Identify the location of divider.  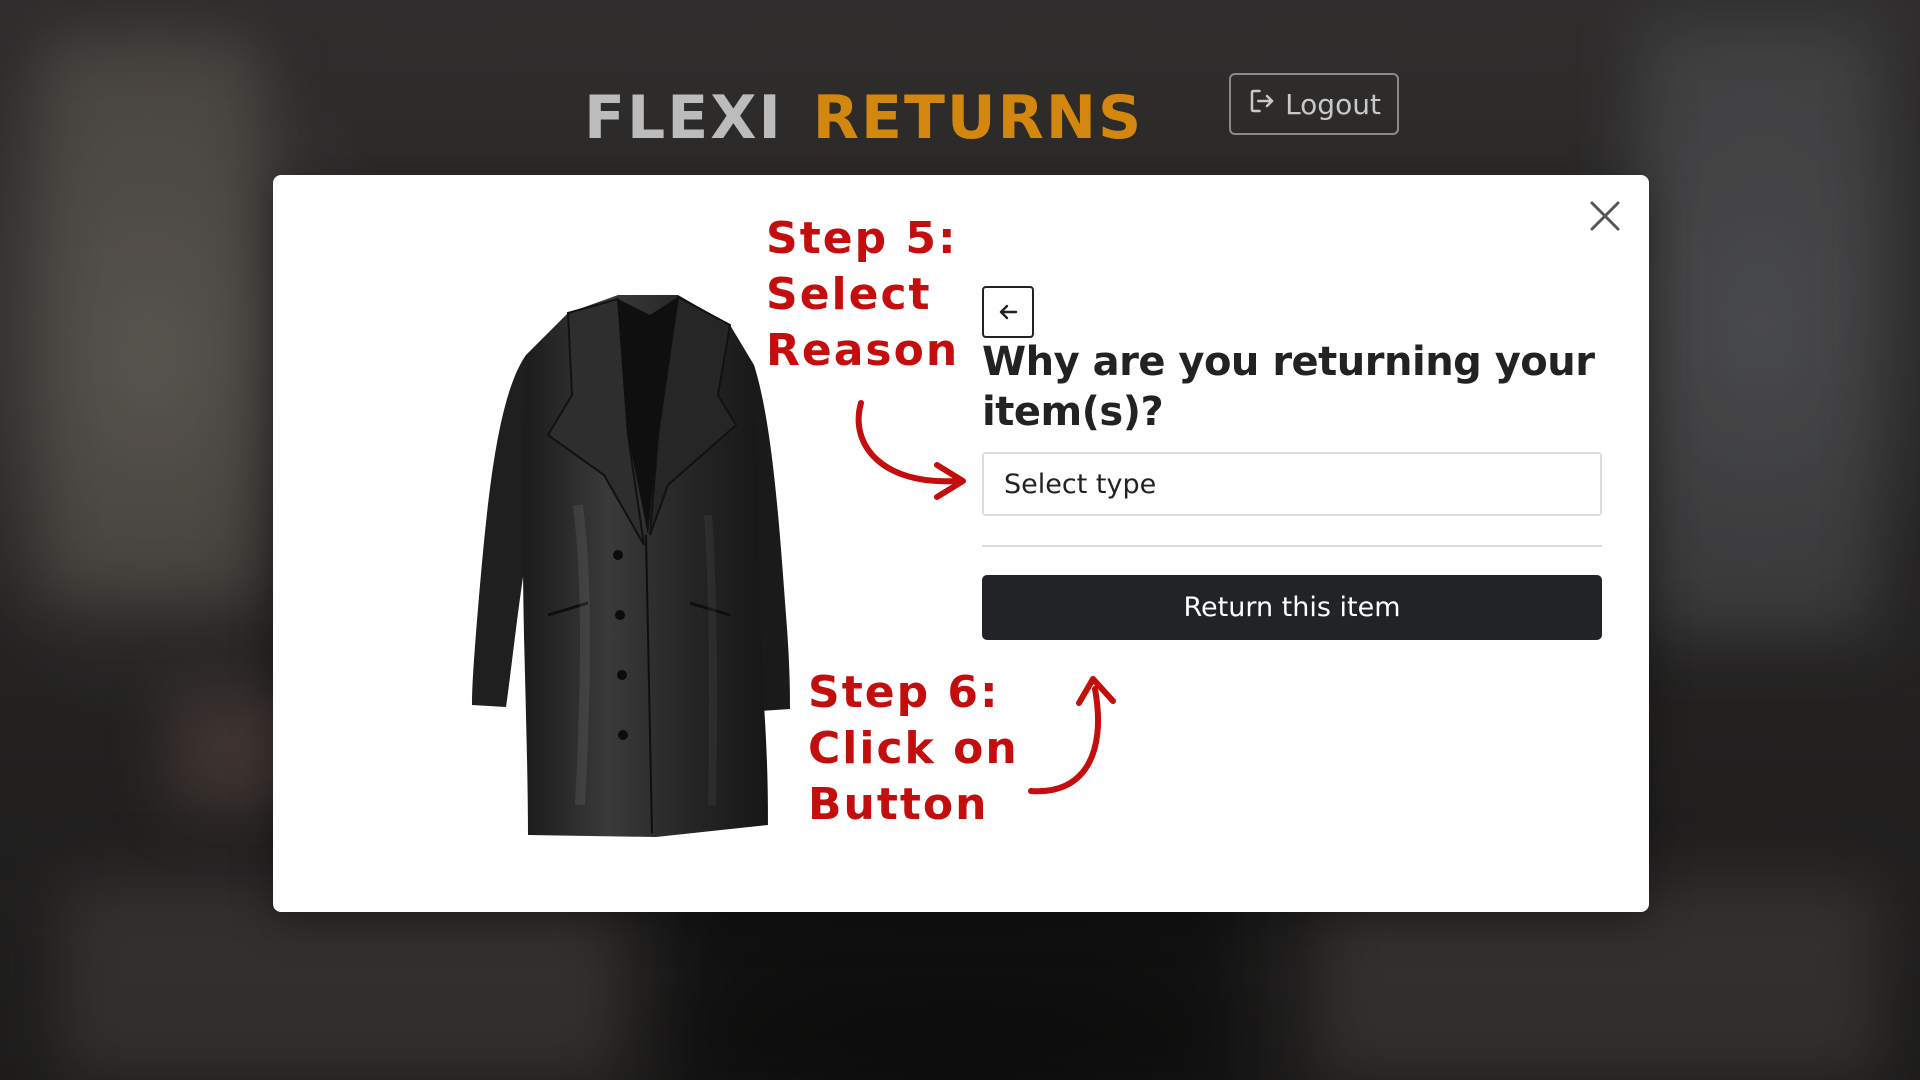
(1292, 546).